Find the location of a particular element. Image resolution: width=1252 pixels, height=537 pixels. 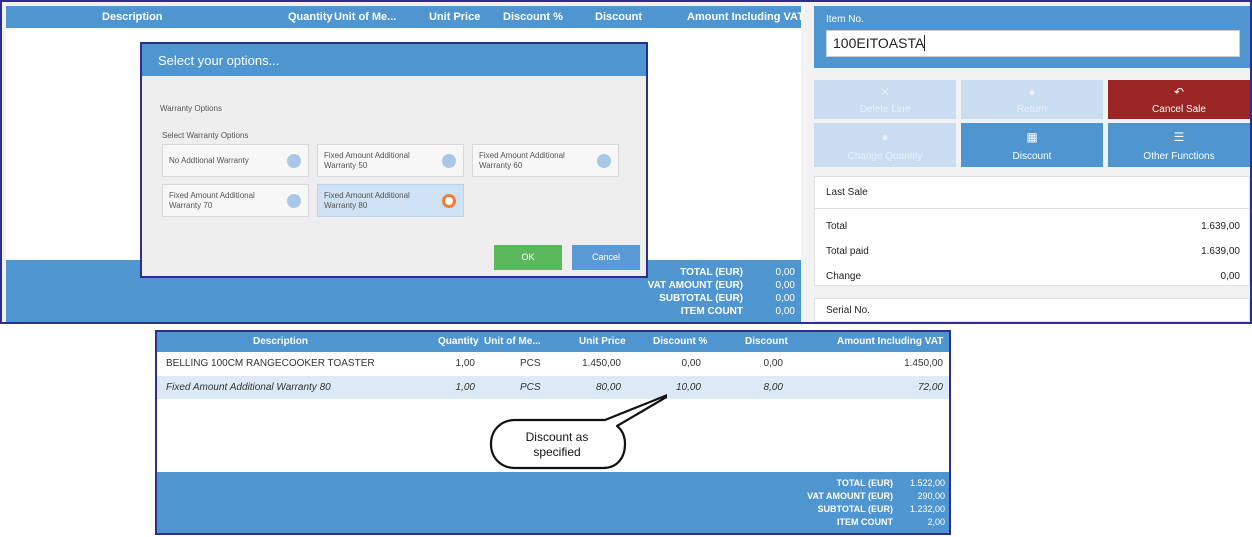

item-count-row: ITEM COUNT 2,00 is located at coordinates (553, 523).